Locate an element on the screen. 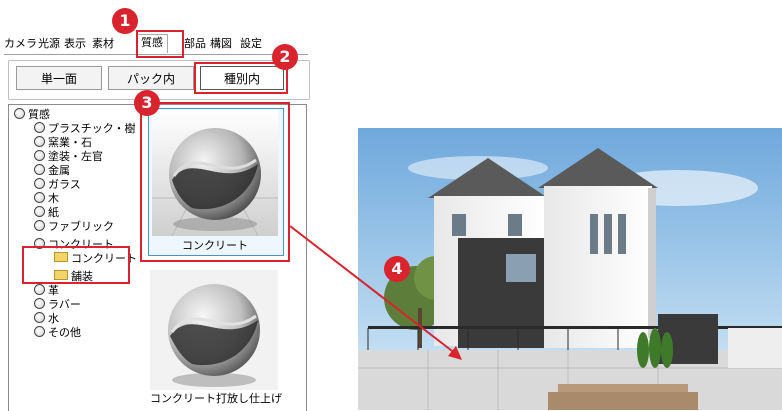 This screenshot has width=782, height=411. pack-scope-button: パック内 is located at coordinates (151, 78).